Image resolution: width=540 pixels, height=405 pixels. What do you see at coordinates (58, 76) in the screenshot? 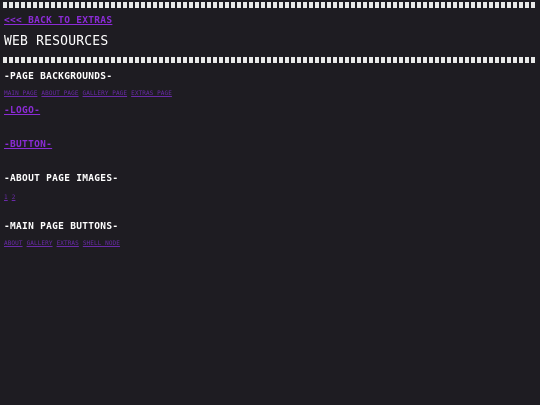
I see `page-backgrounds-heading: -PAGE BACKGROUNDS-` at bounding box center [58, 76].